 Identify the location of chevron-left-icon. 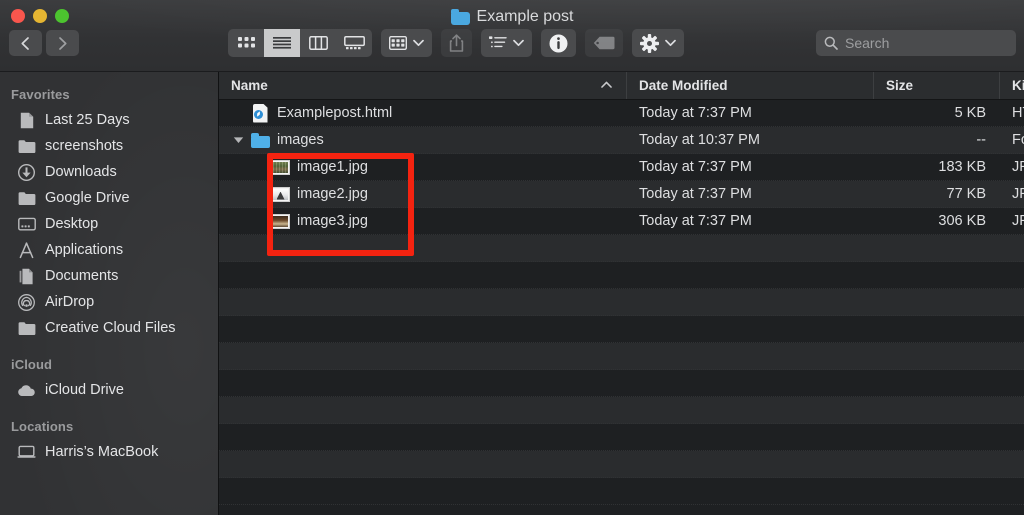
(25, 43).